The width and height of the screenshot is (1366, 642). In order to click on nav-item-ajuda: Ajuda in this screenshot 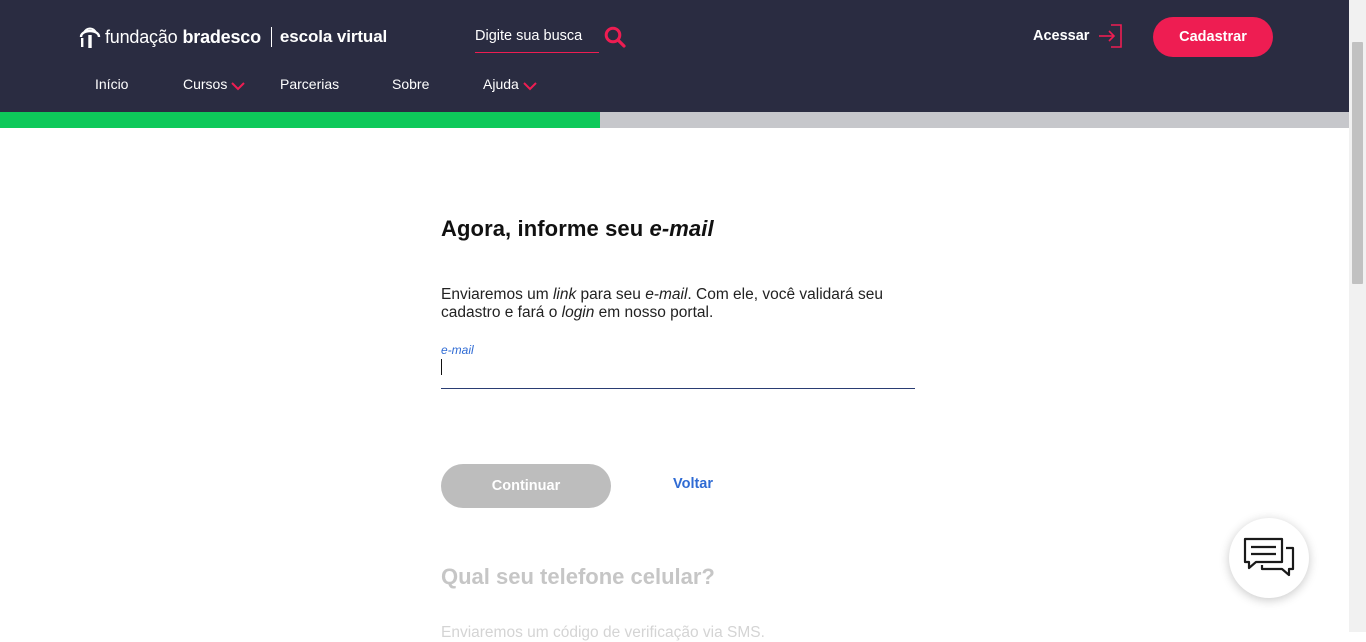, I will do `click(510, 84)`.